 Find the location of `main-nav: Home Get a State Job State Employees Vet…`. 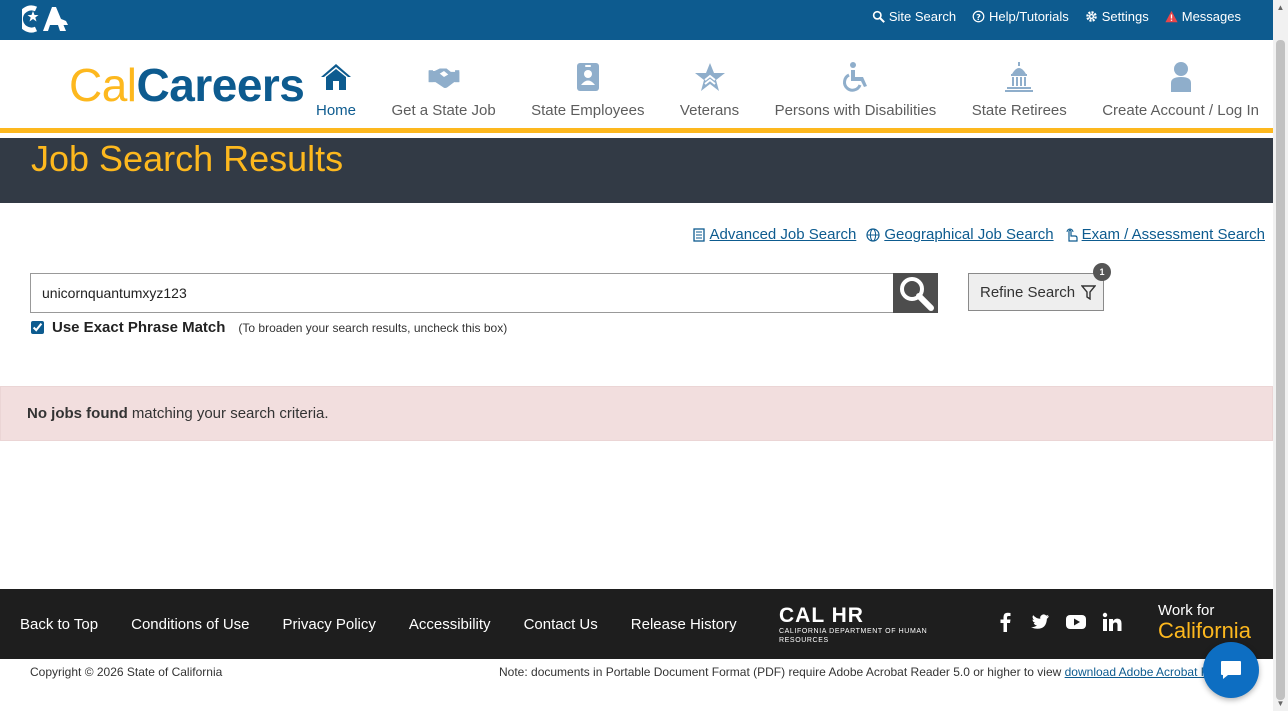

main-nav: Home Get a State Job State Employees Vet… is located at coordinates (779, 86).